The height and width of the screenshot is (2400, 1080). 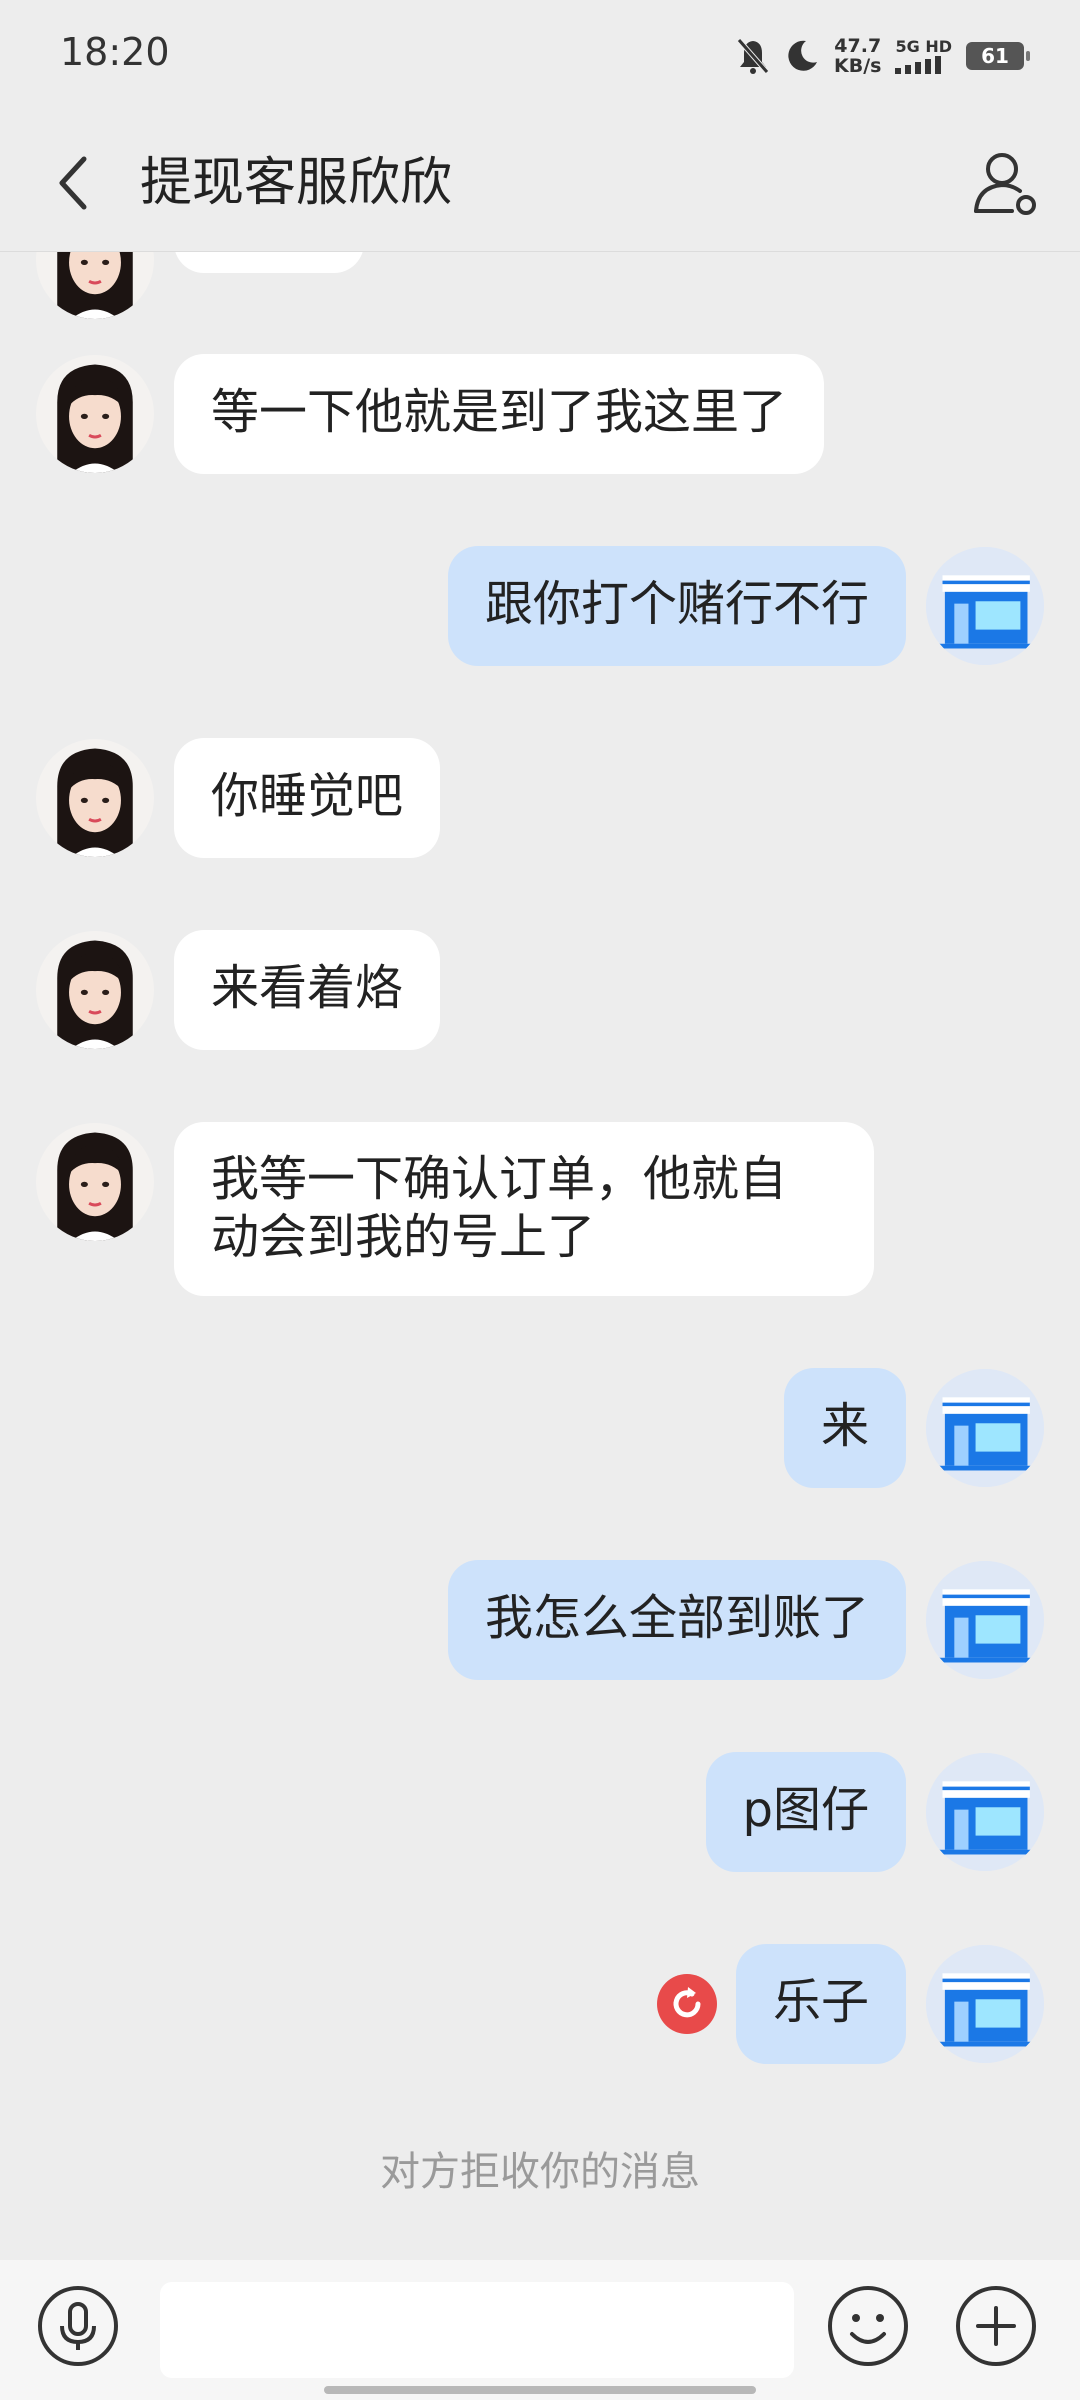 I want to click on net-speed: 47.7 KB/s, so click(x=857, y=56).